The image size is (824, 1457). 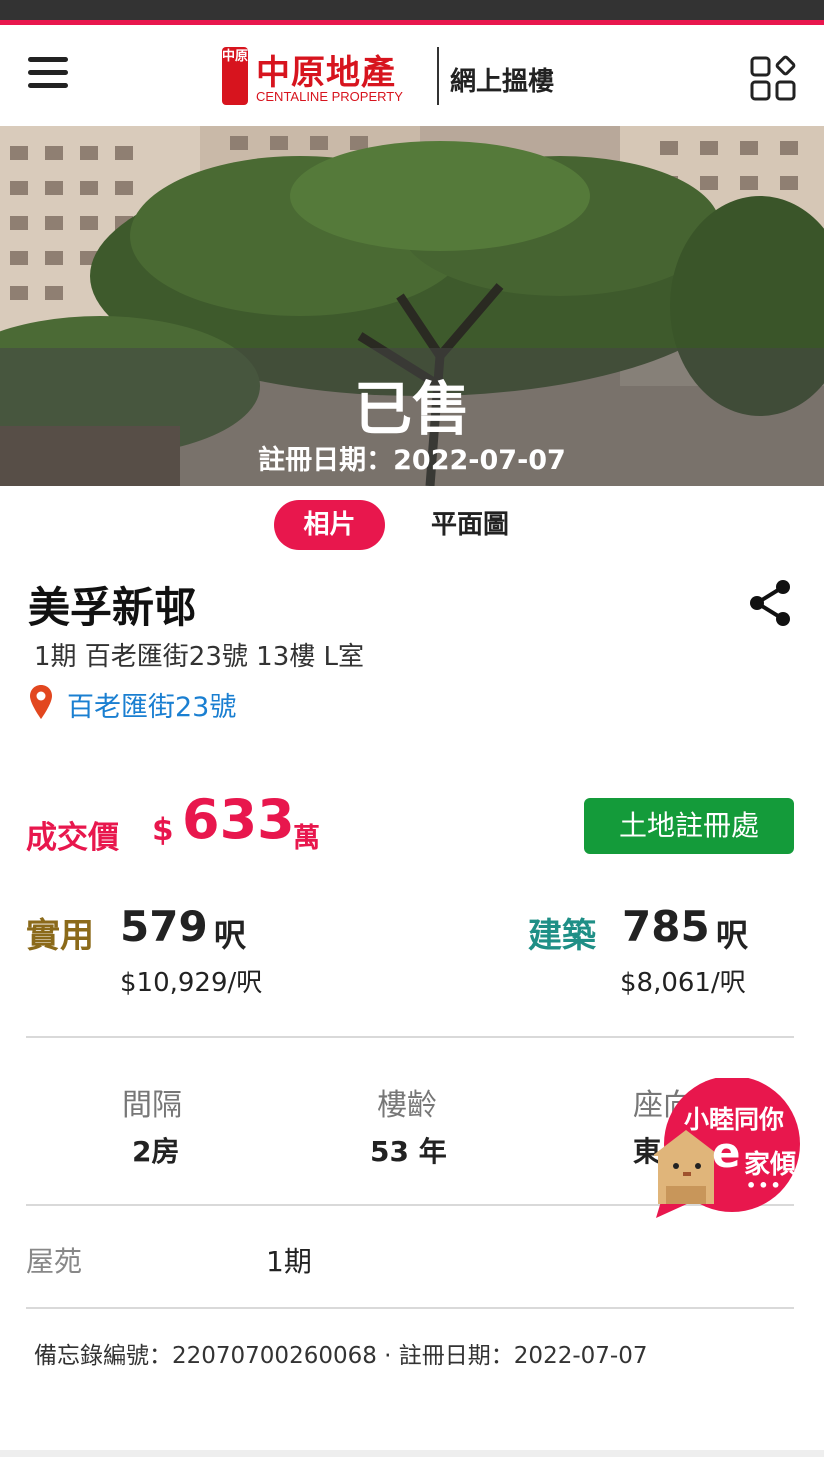 I want to click on registration-date-overlay: 註冊日期：2022-07-07, so click(x=412, y=460).